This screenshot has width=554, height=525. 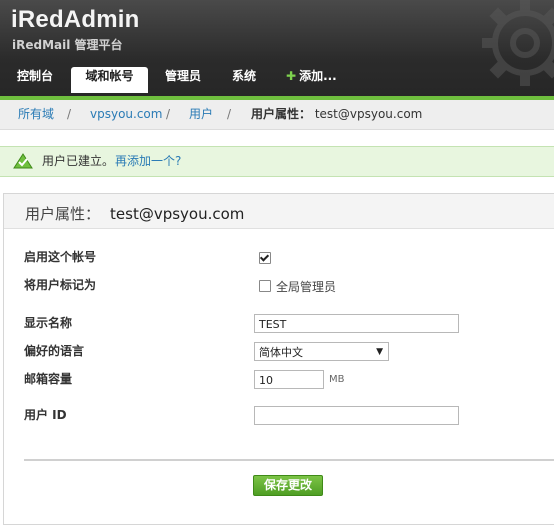 I want to click on save-changes-button: 保存更改, so click(x=288, y=485).